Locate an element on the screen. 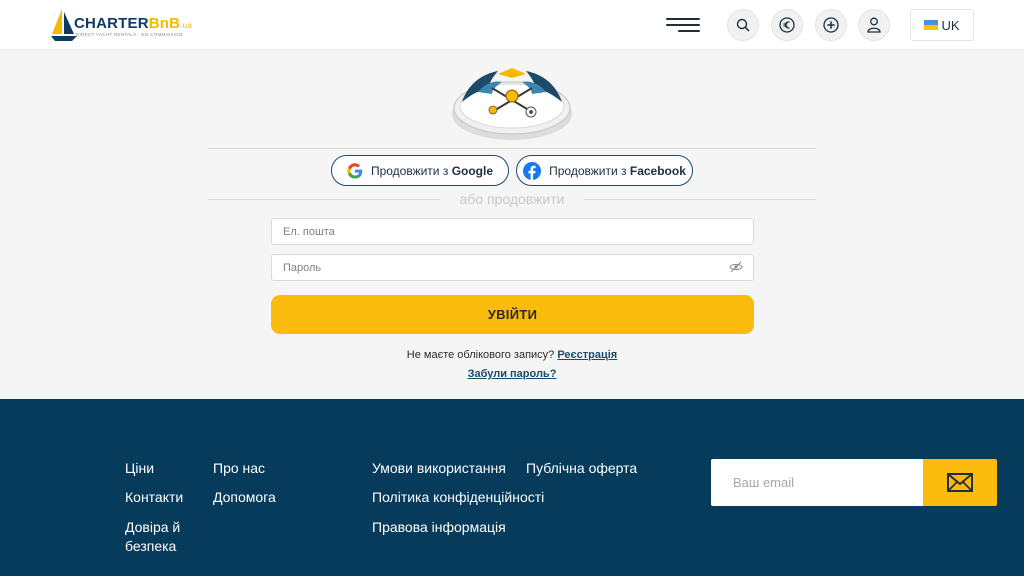 This screenshot has height=576, width=1024. footer-link-terms: Умови використання is located at coordinates (439, 468).